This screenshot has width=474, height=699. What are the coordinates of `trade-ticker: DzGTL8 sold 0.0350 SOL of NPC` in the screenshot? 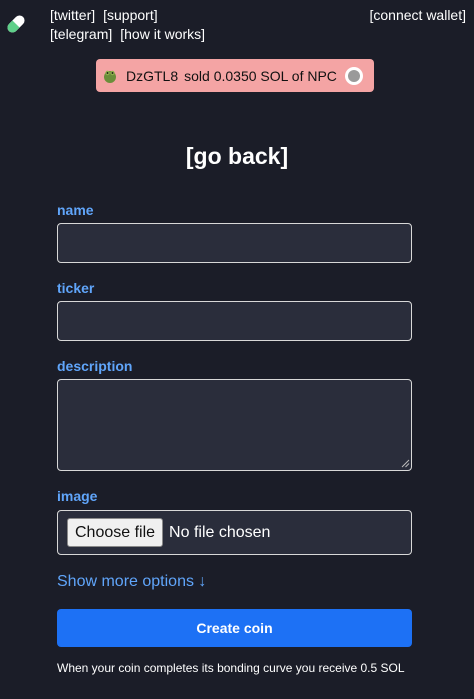 It's located at (235, 75).